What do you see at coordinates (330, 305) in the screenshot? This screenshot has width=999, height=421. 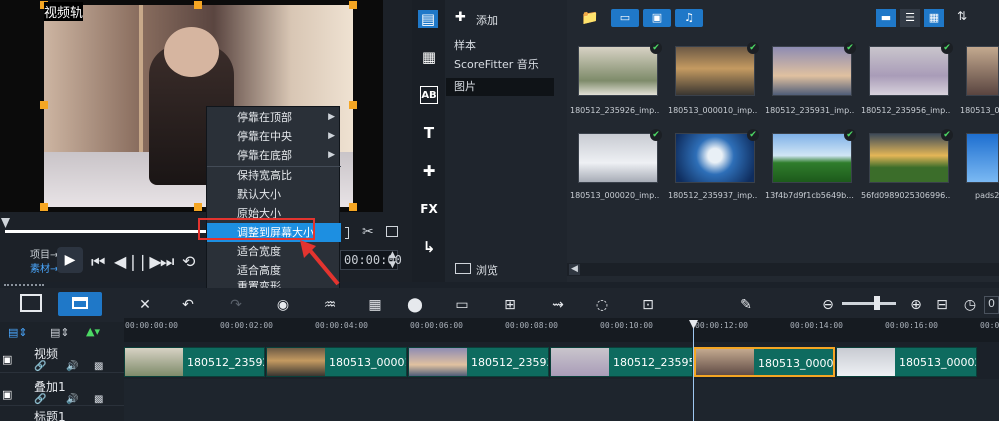 I see `sound-mixer-icon: ♒` at bounding box center [330, 305].